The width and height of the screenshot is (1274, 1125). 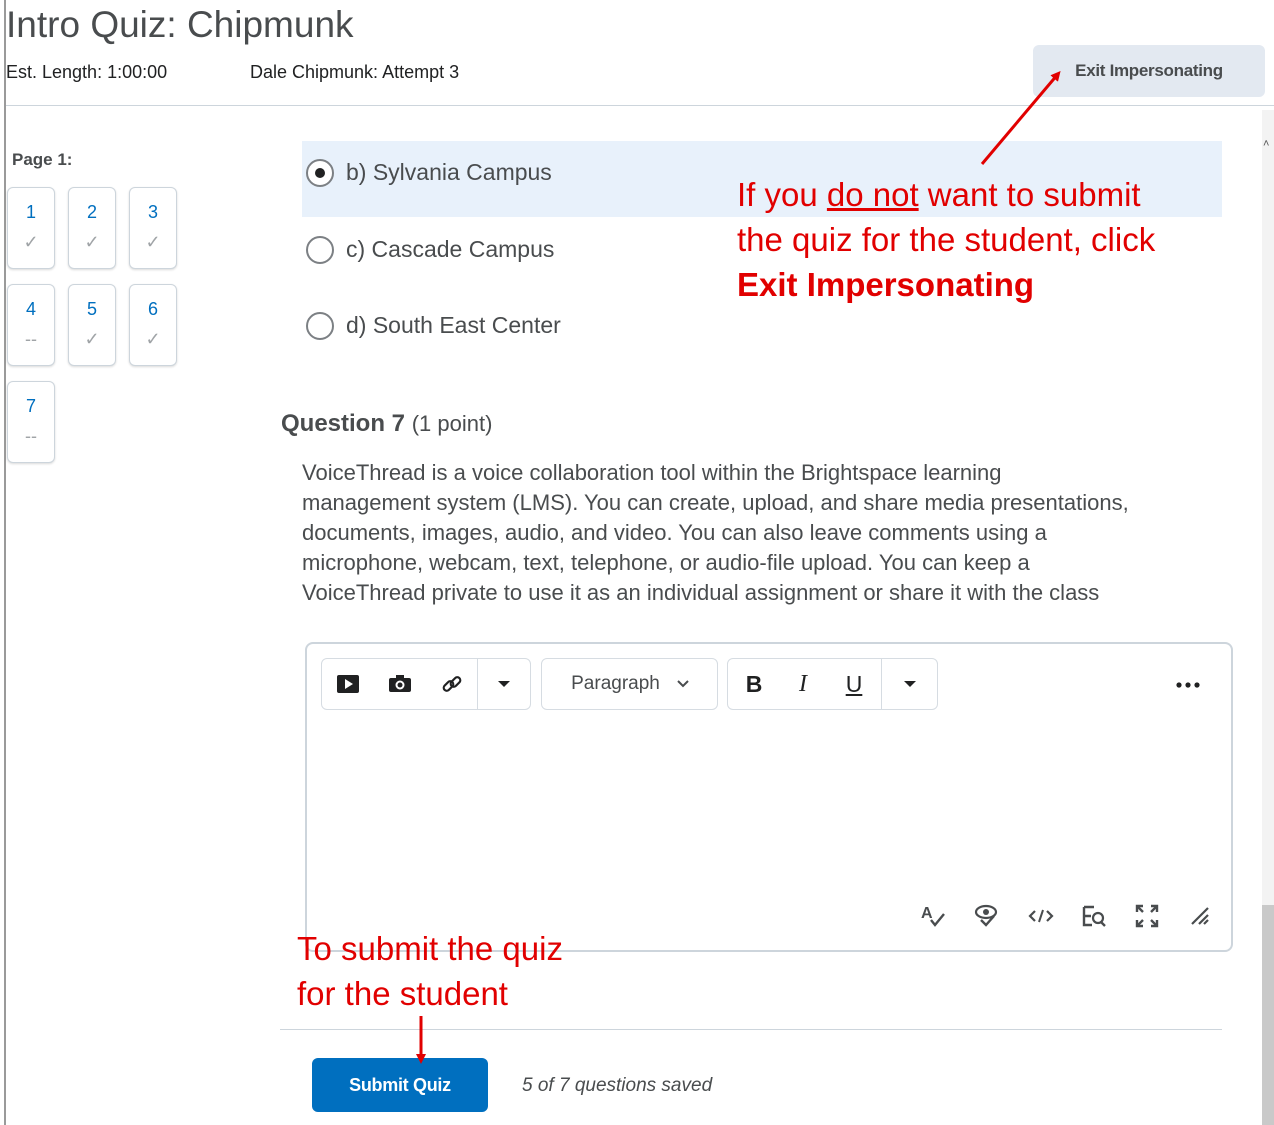 I want to click on radio-option-c, so click(x=320, y=250).